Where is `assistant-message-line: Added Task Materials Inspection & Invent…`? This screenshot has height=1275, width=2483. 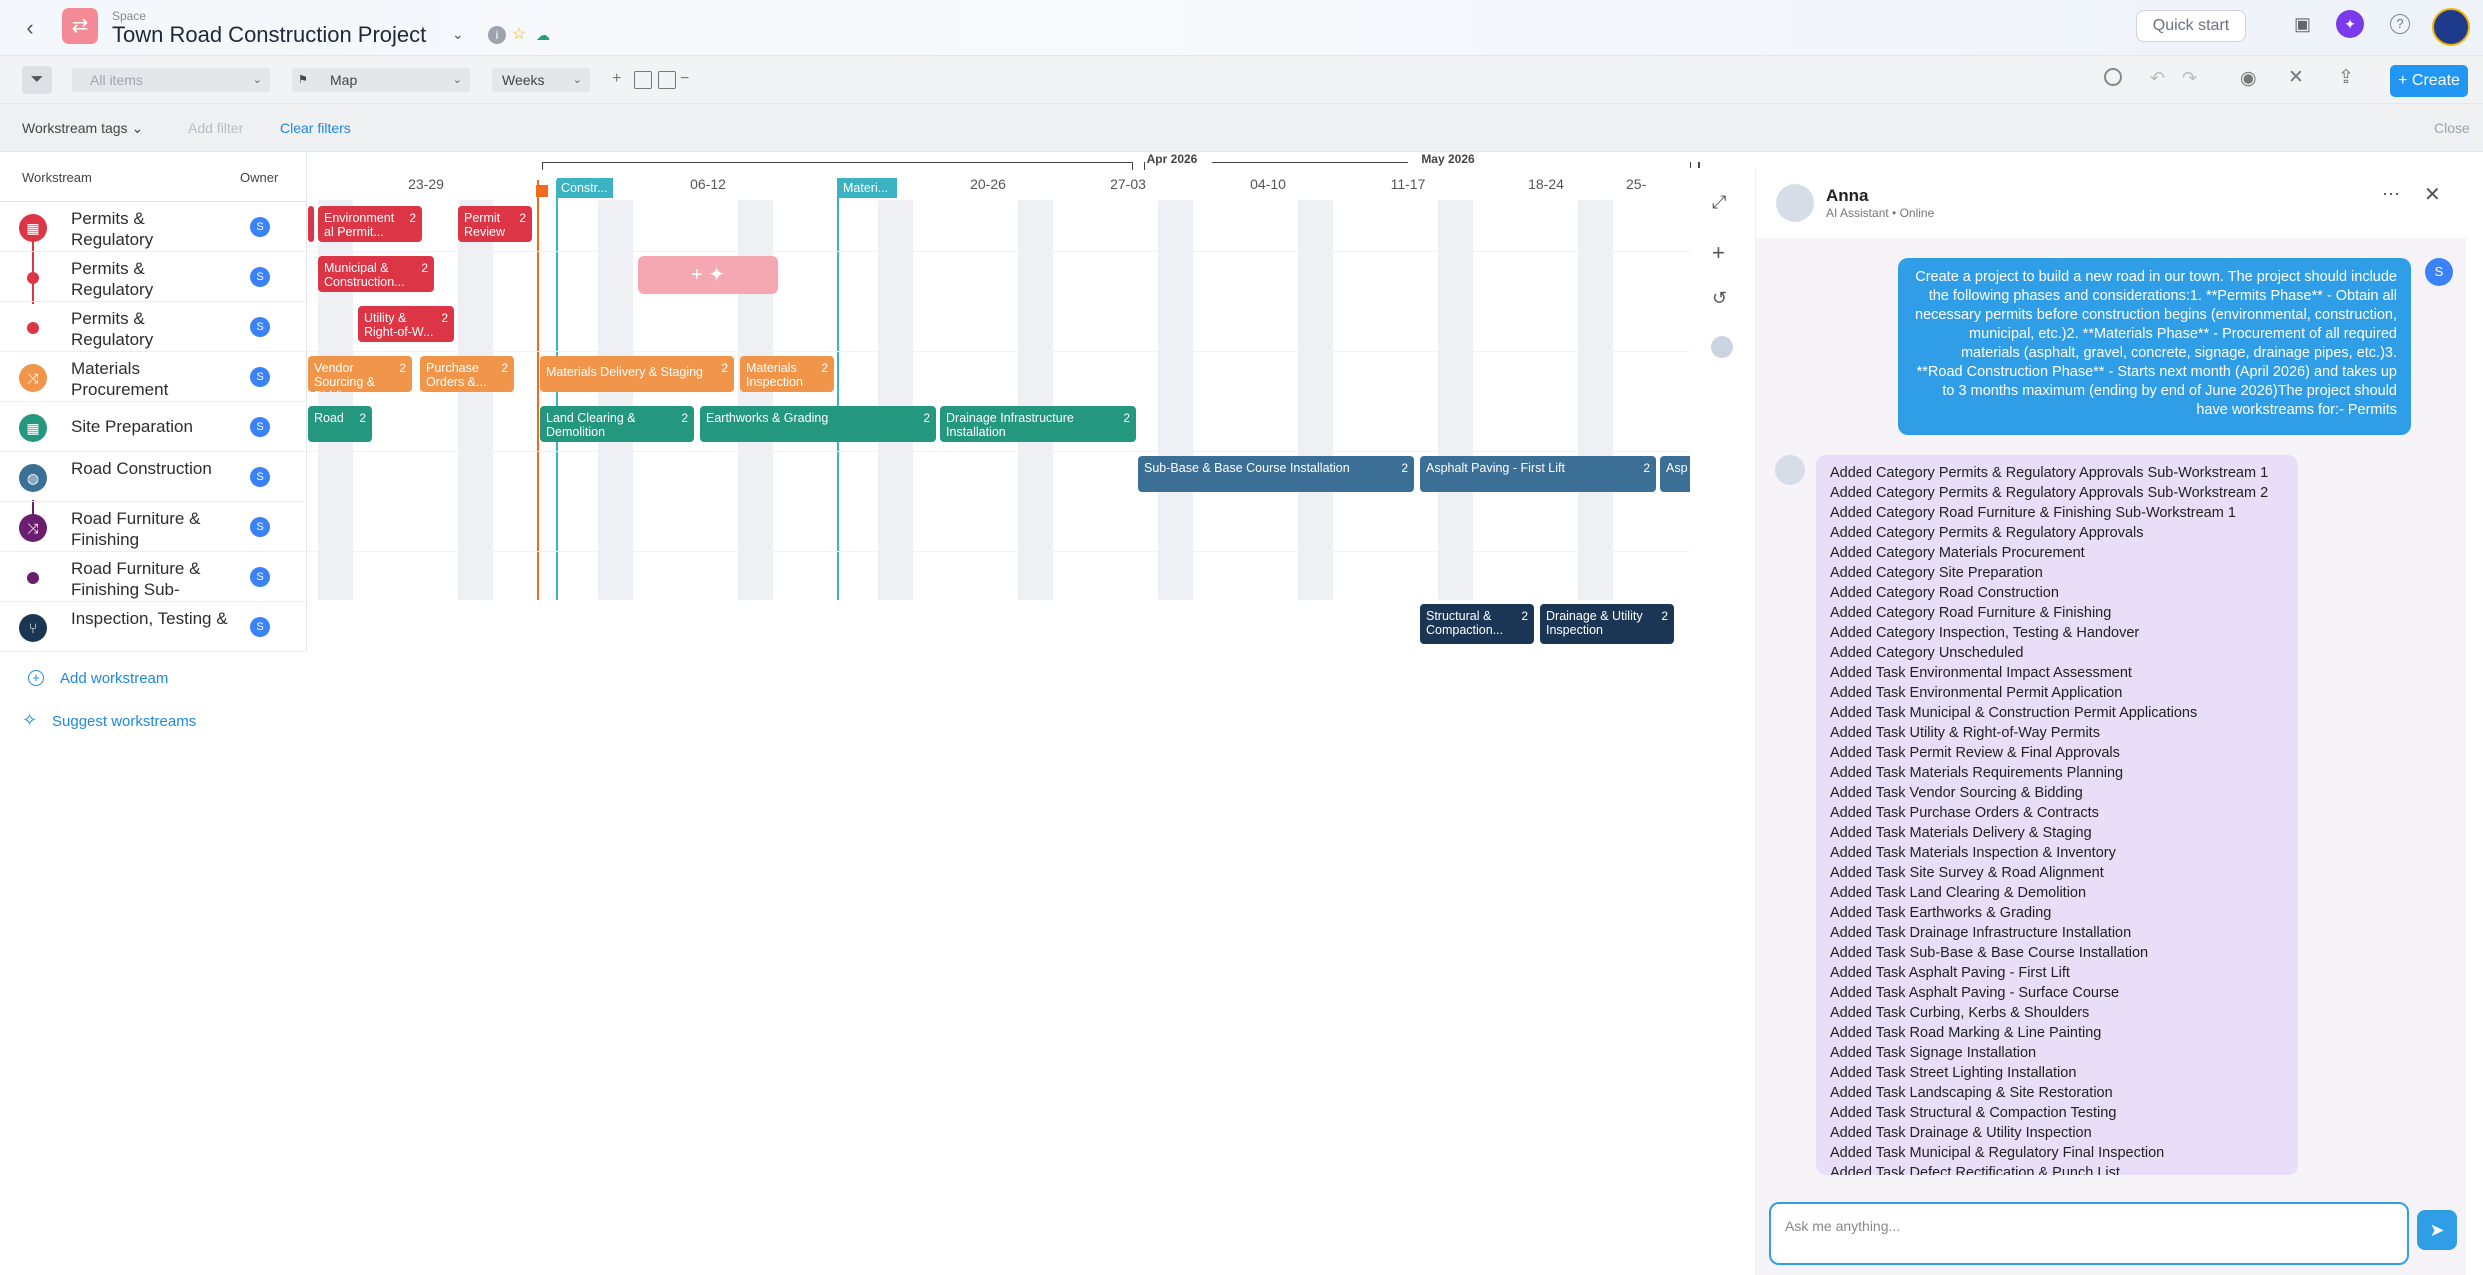 assistant-message-line: Added Task Materials Inspection & Invent… is located at coordinates (1973, 853).